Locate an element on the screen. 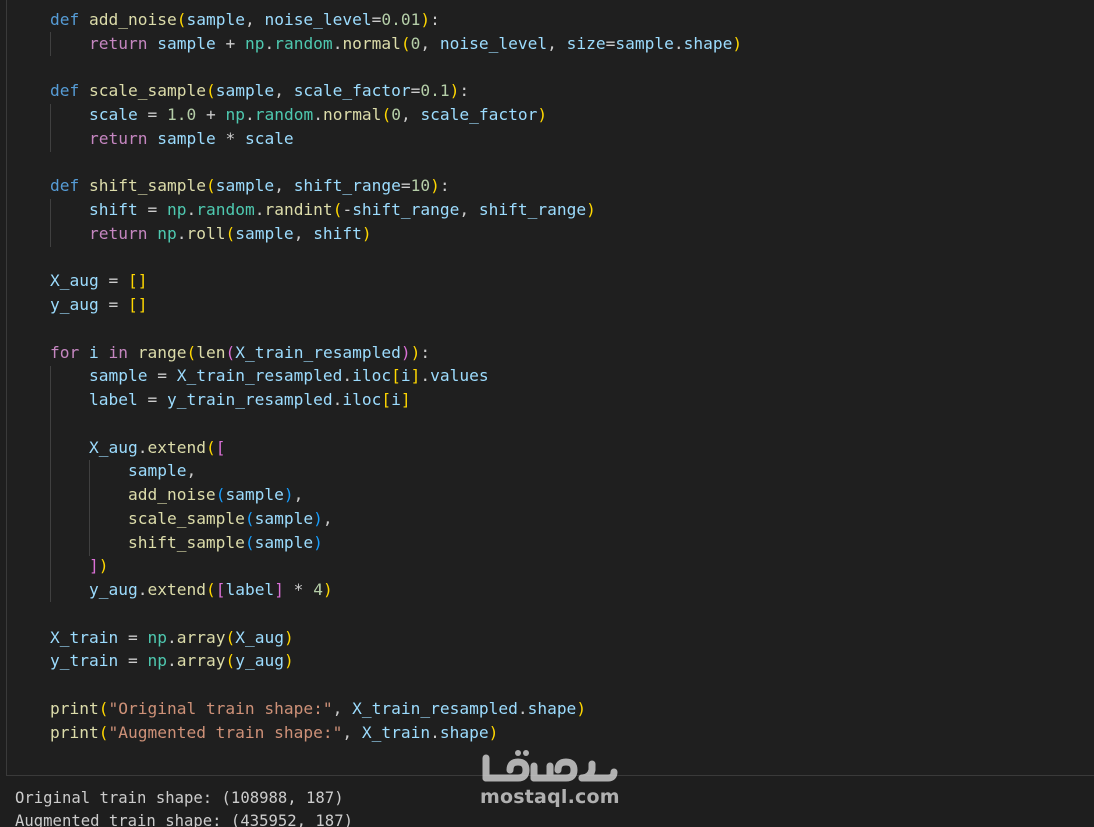 The width and height of the screenshot is (1094, 827). code-token: def is located at coordinates (65, 91).